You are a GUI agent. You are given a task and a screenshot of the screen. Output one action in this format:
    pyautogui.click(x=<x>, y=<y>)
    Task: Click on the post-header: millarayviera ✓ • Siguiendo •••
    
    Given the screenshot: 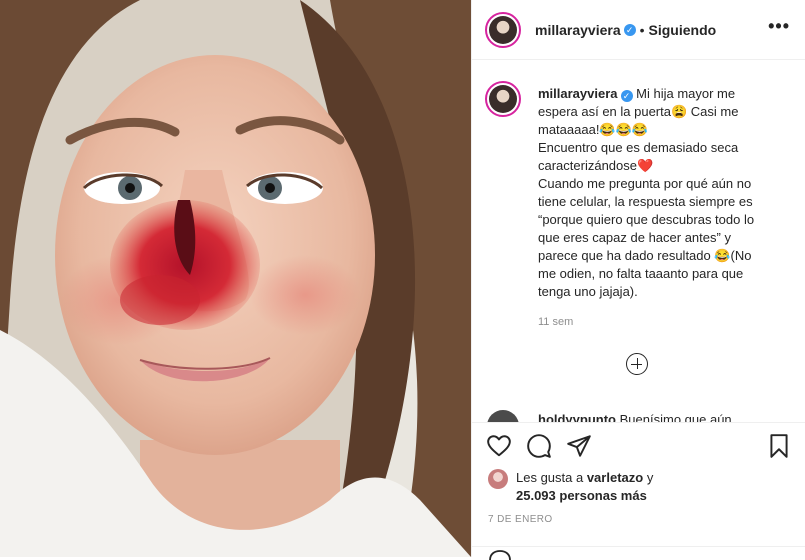 What is the action you would take?
    pyautogui.click(x=638, y=30)
    